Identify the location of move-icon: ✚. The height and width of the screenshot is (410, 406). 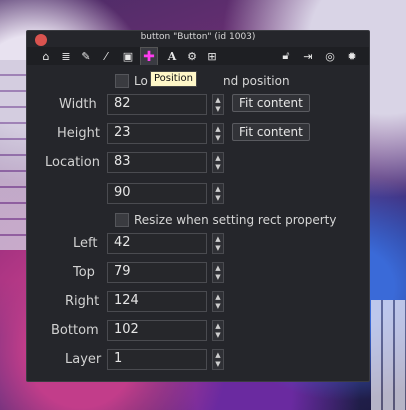
(149, 56).